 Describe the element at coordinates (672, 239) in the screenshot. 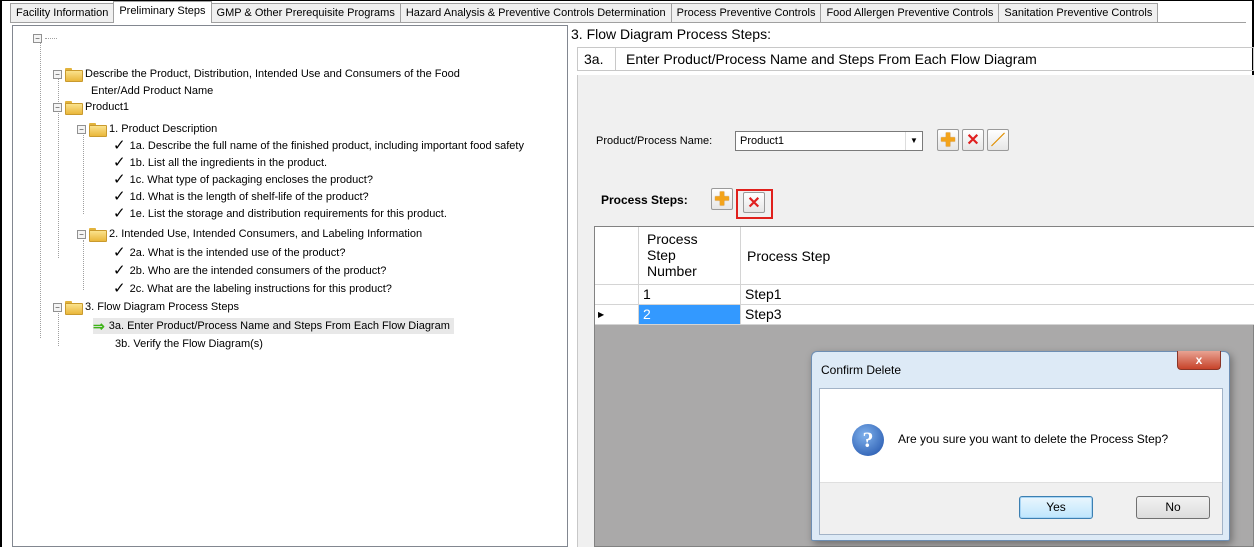

I see `header-line: Process` at that location.